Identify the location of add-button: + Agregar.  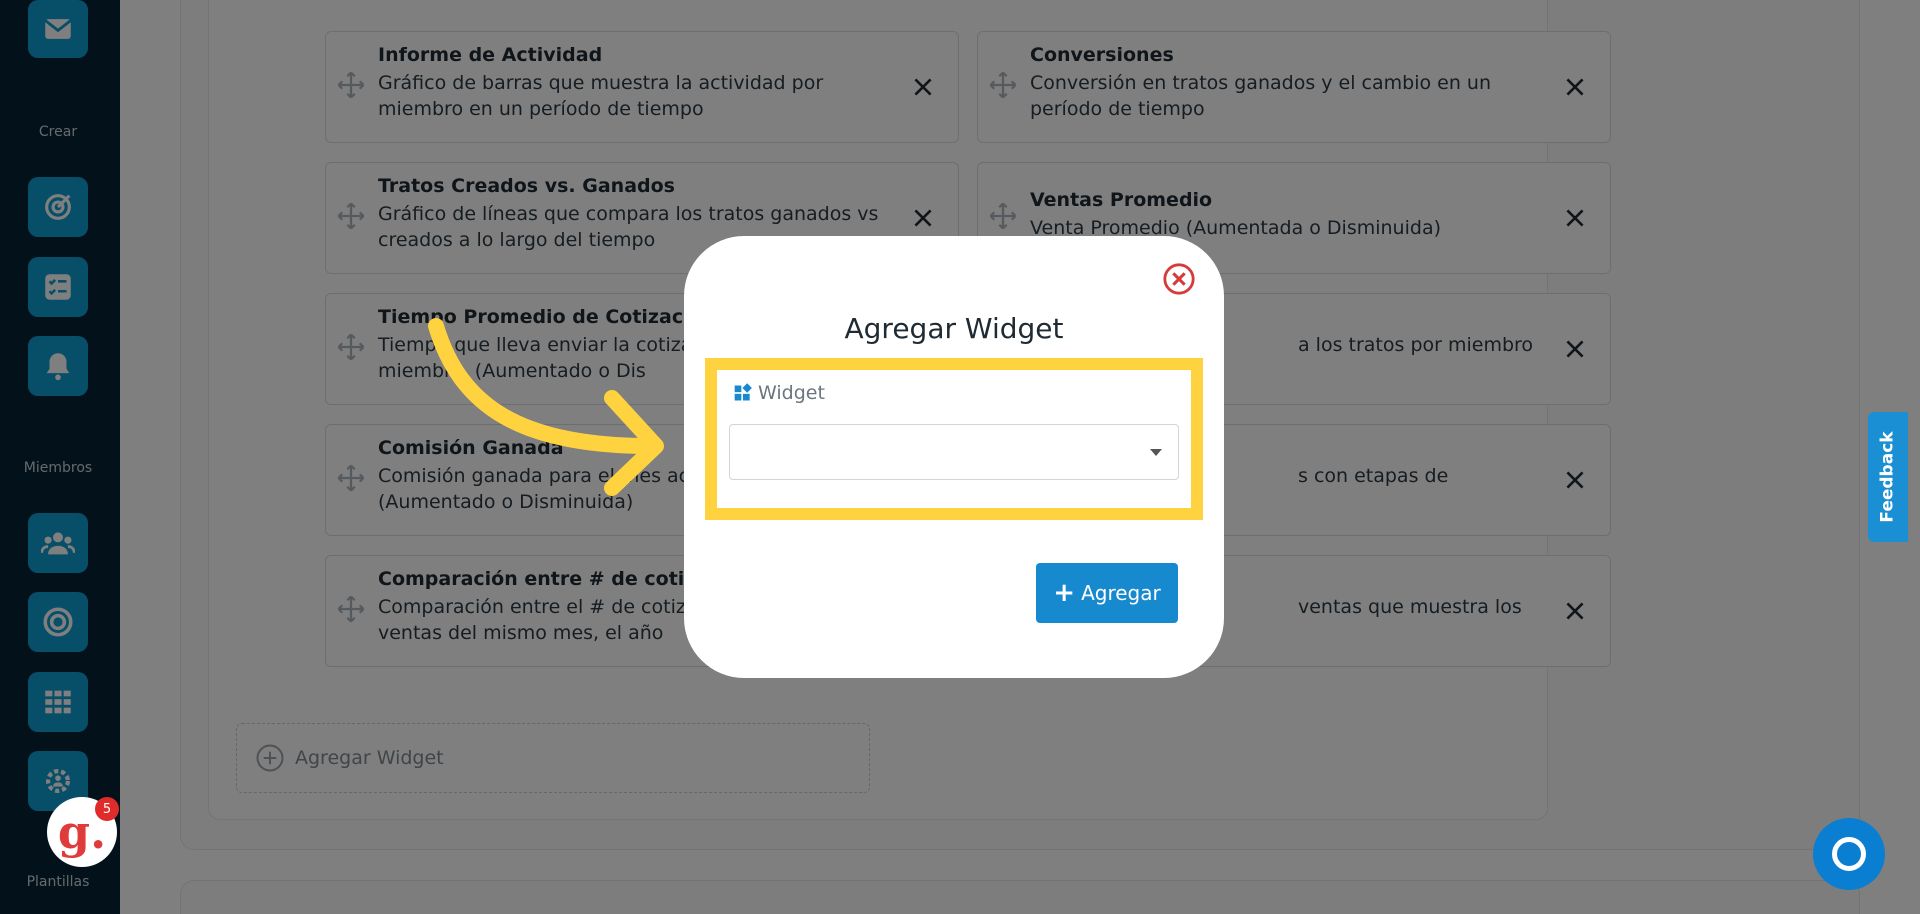
(1107, 593).